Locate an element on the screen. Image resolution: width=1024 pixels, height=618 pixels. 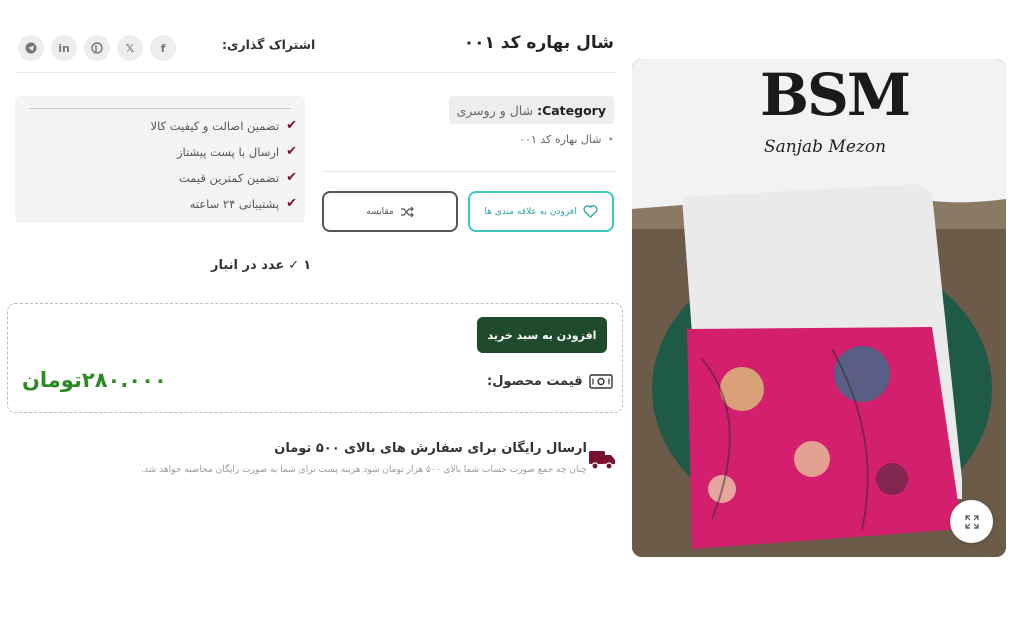
compare-label: مقایسه is located at coordinates (380, 211).